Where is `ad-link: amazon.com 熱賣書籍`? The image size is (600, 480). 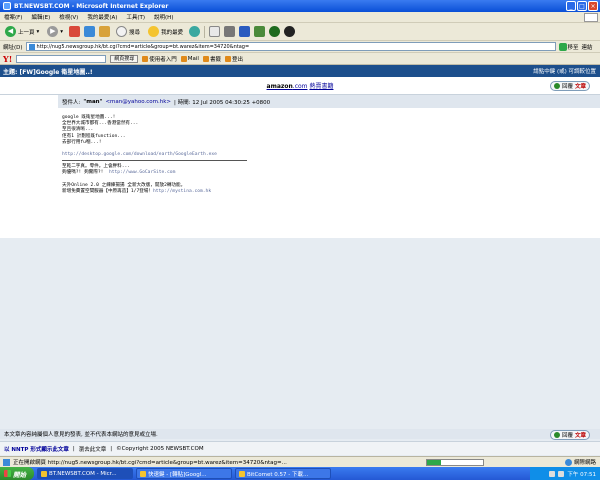
ad-link: amazon.com 熱賣書籍 is located at coordinates (300, 85).